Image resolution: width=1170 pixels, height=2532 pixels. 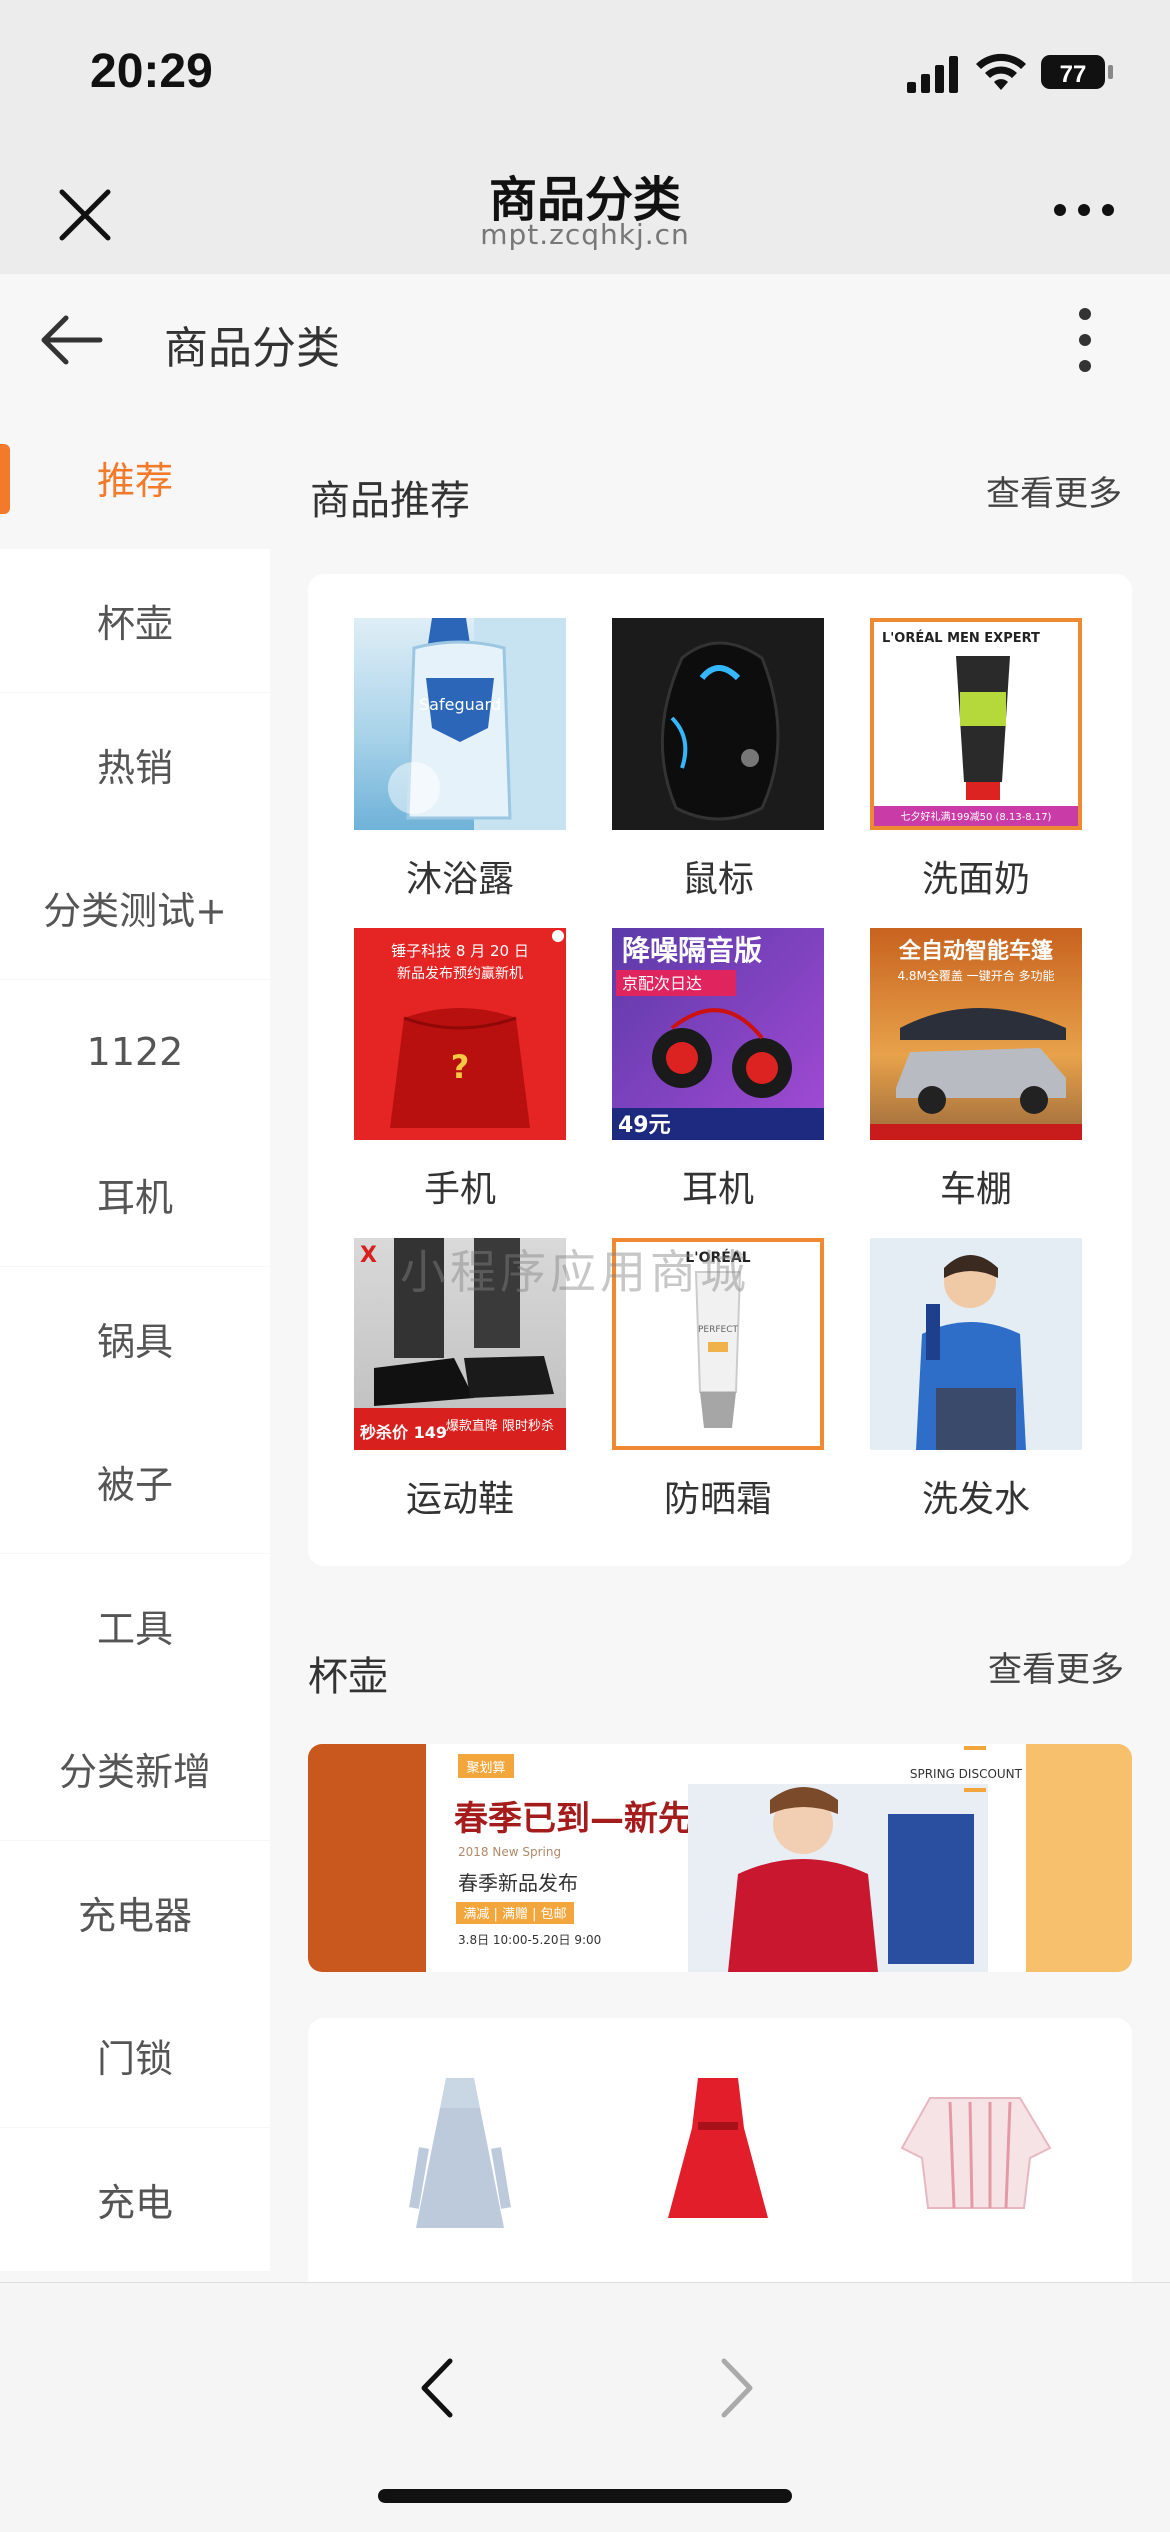 I want to click on sidebar-item-tools: 工具, so click(x=135, y=1625).